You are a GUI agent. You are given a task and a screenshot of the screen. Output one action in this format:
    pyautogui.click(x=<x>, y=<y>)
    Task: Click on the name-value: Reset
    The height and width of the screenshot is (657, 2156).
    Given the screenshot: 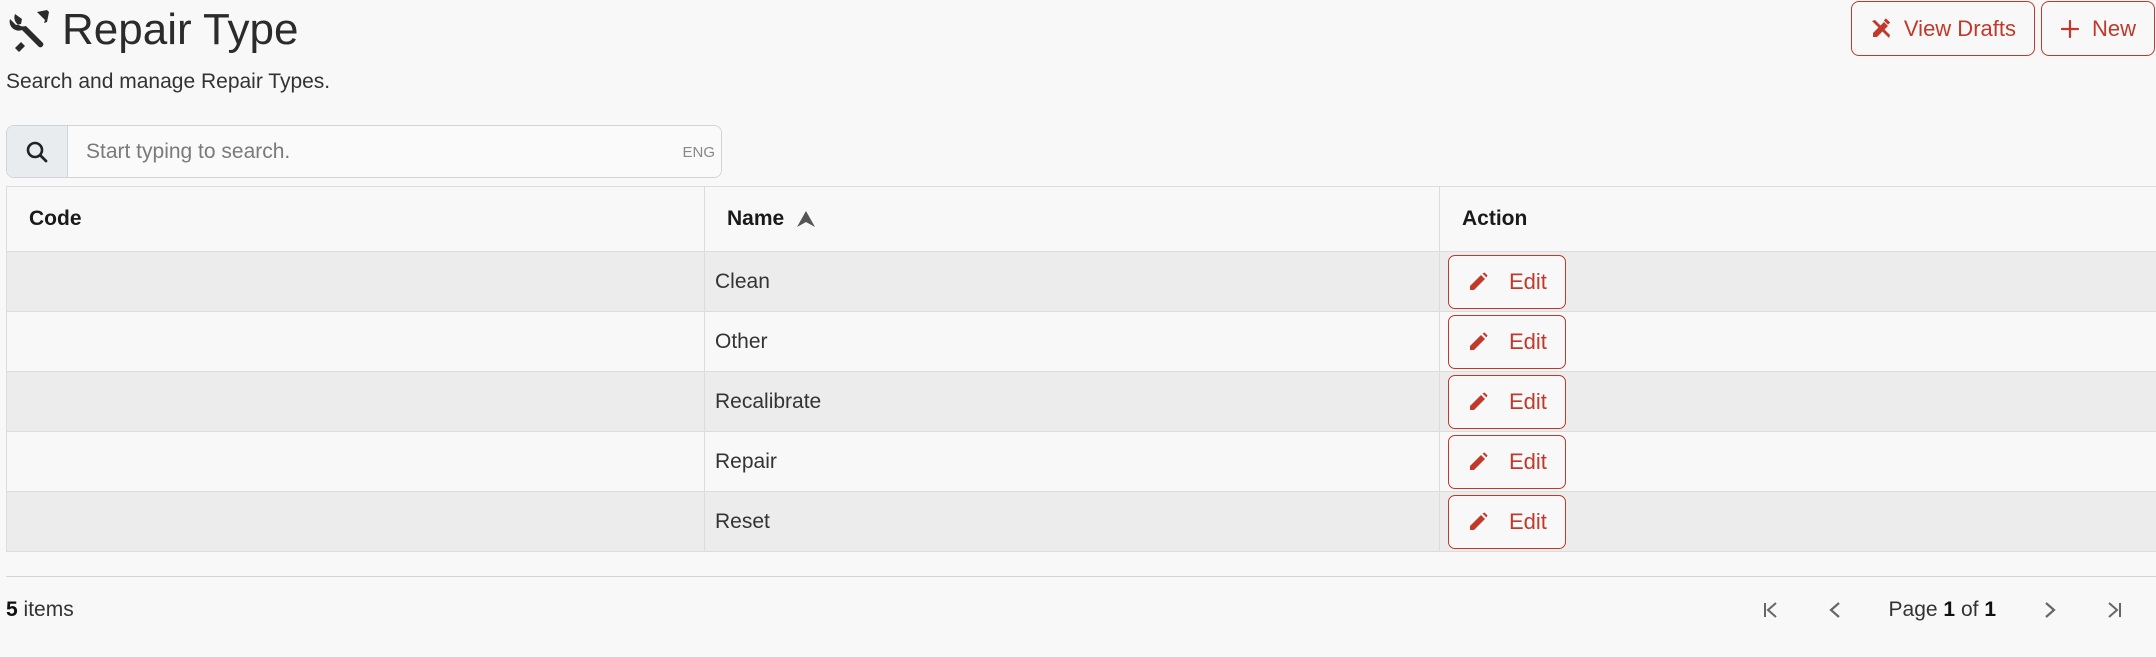 What is the action you would take?
    pyautogui.click(x=742, y=521)
    